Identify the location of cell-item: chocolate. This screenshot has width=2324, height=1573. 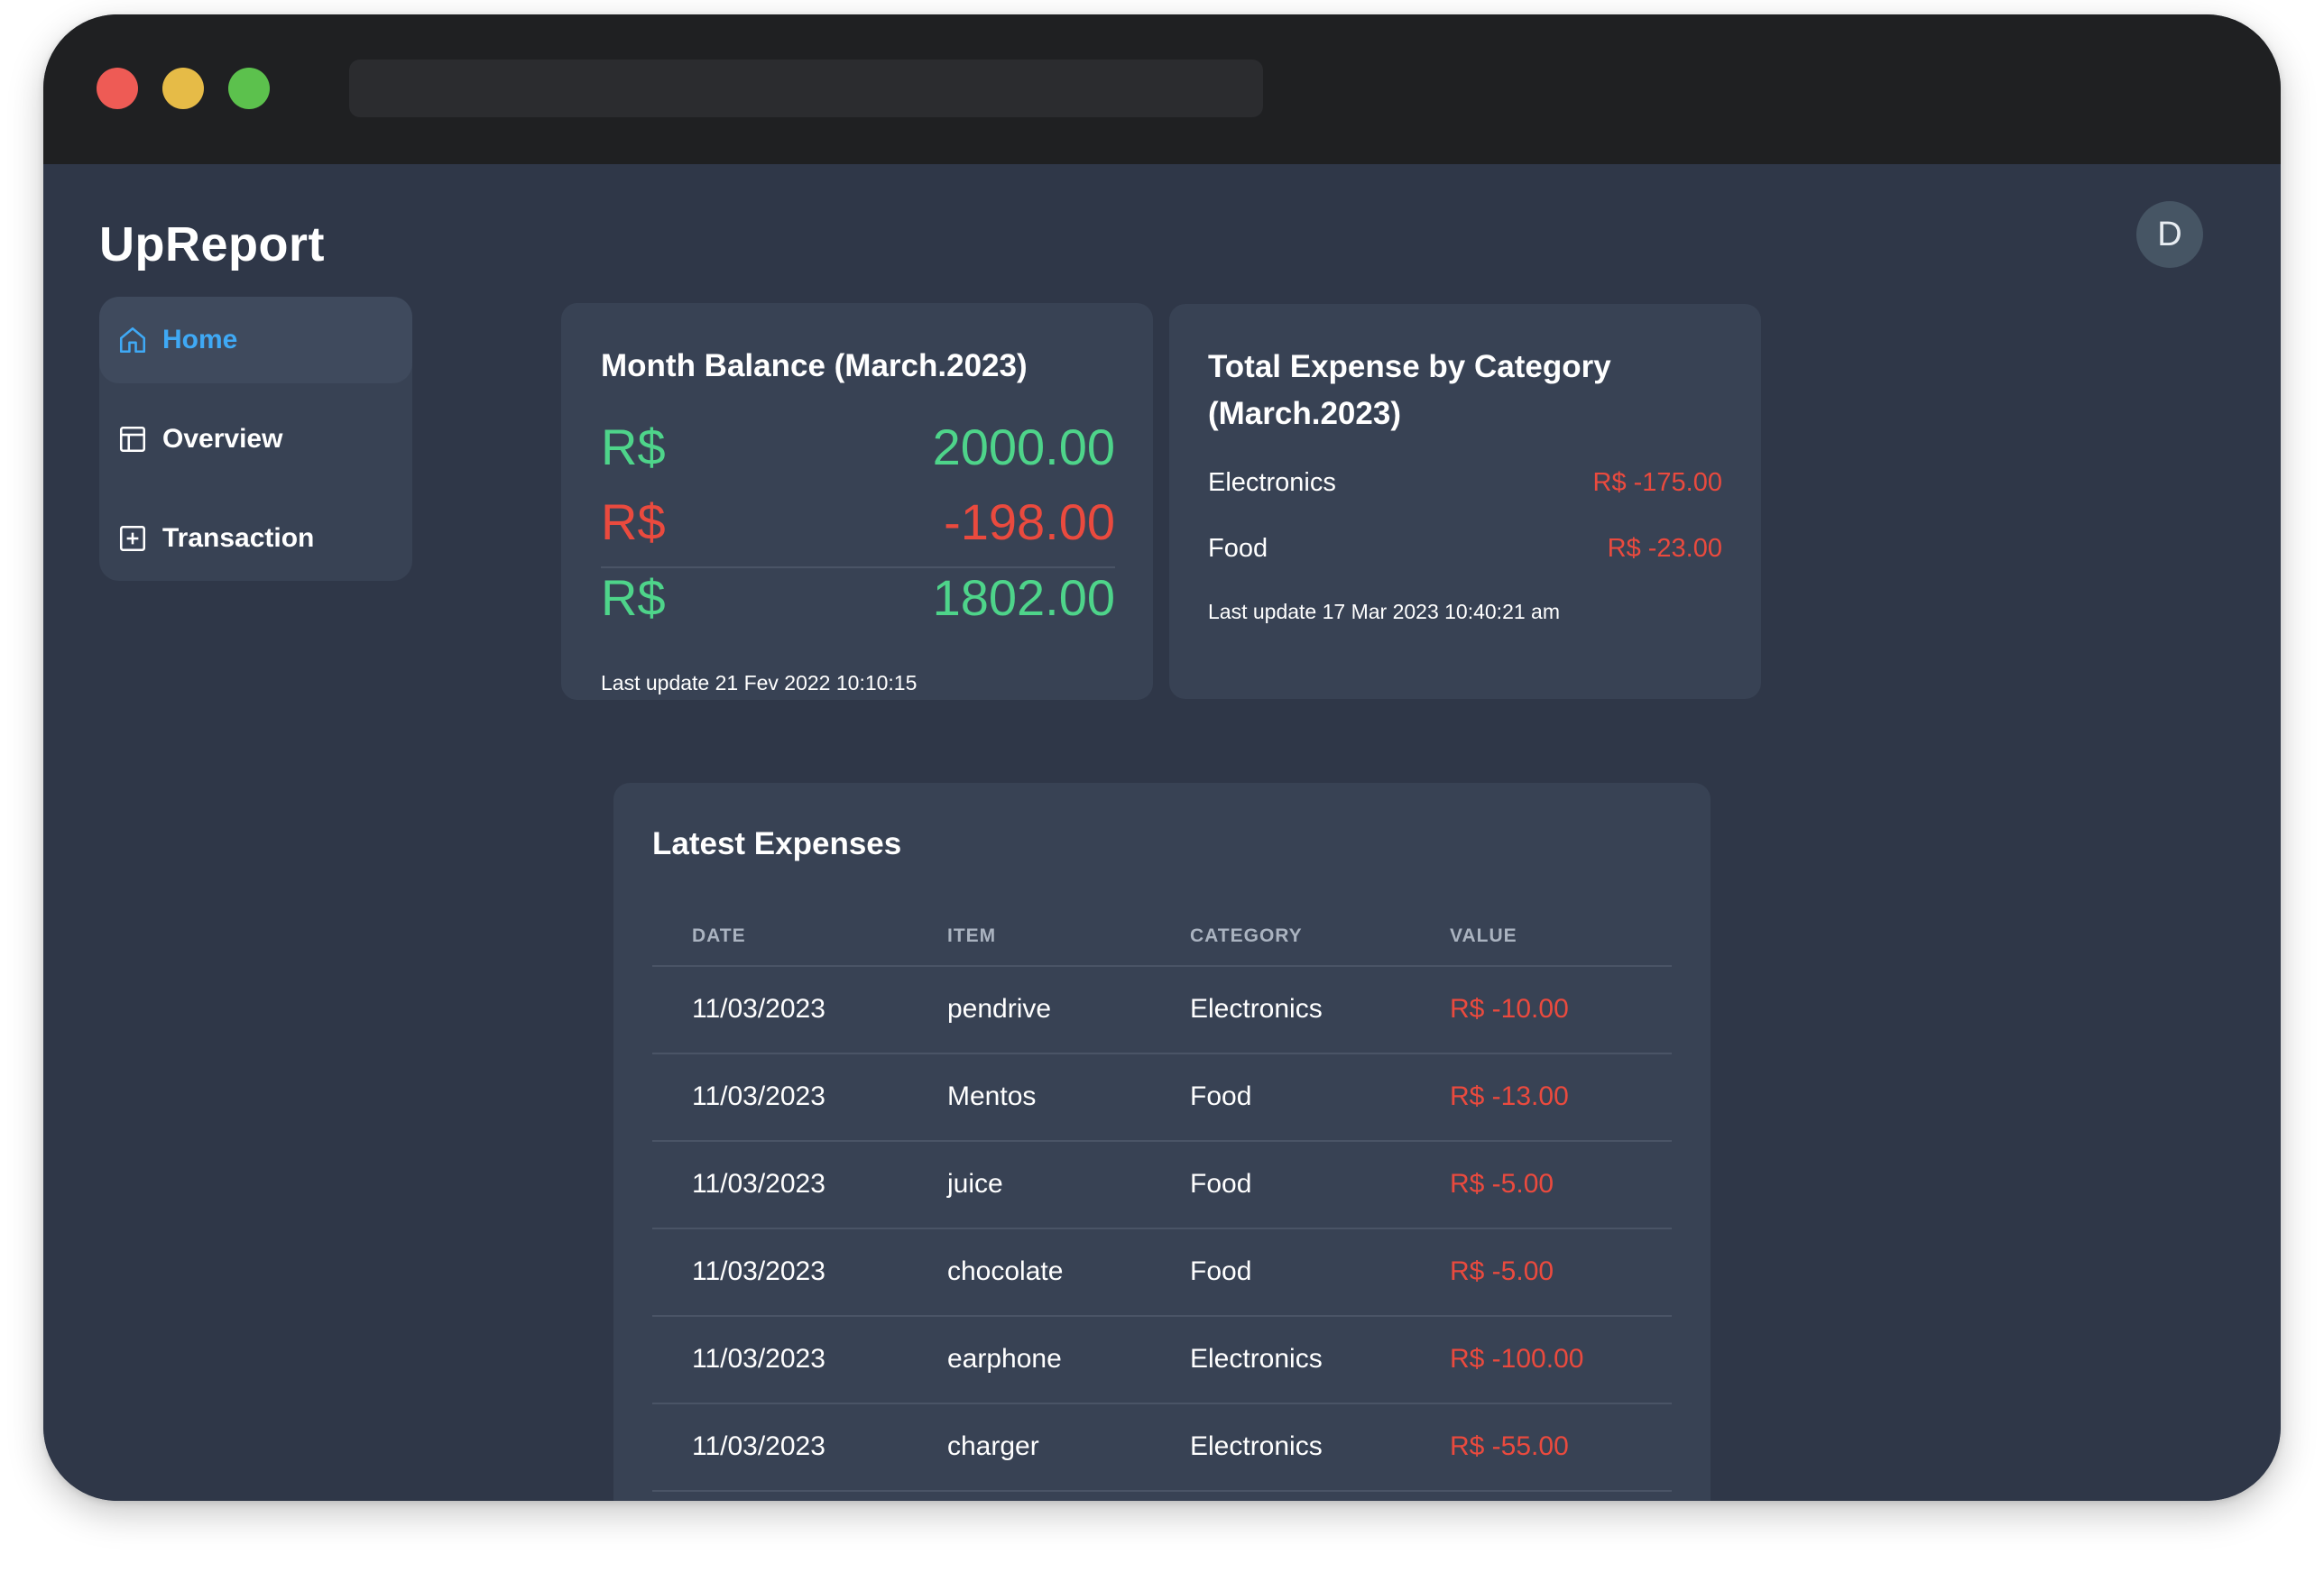
(1005, 1271).